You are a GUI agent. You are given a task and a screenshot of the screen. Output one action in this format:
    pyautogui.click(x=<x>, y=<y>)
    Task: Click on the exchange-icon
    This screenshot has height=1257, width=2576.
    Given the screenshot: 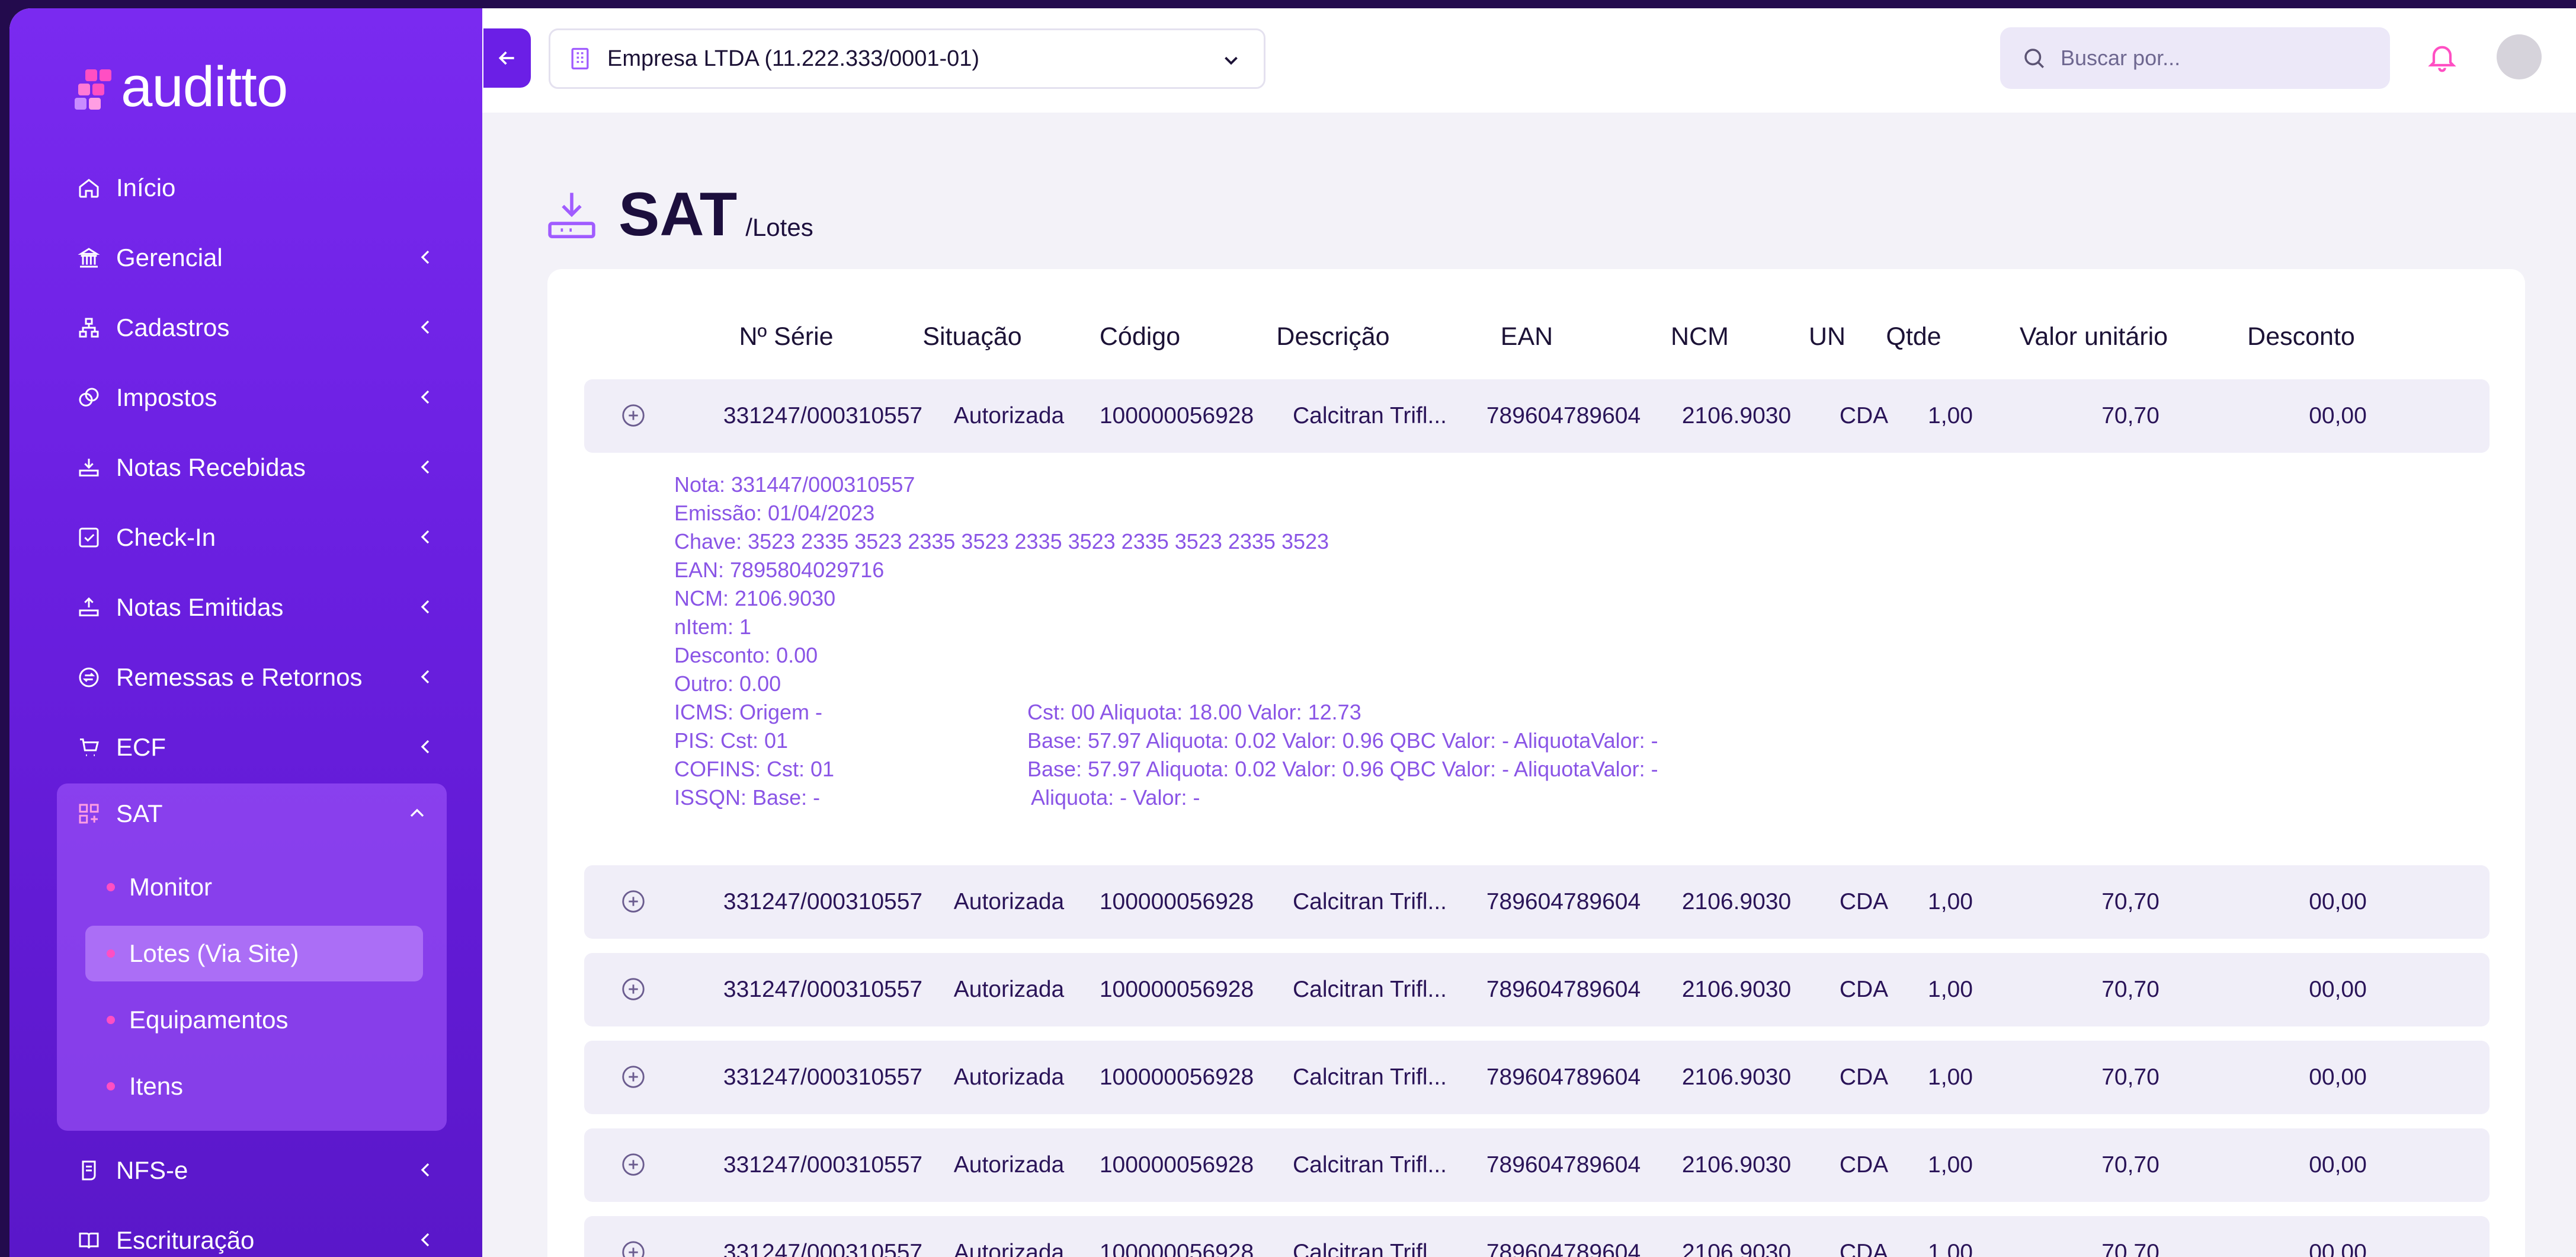 What is the action you would take?
    pyautogui.click(x=89, y=677)
    